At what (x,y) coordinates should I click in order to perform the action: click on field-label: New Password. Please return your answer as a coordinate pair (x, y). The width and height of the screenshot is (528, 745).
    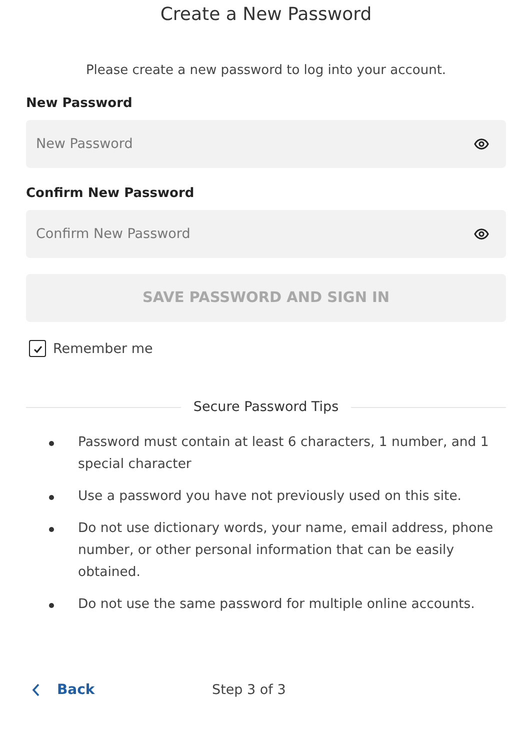
    Looking at the image, I should click on (80, 103).